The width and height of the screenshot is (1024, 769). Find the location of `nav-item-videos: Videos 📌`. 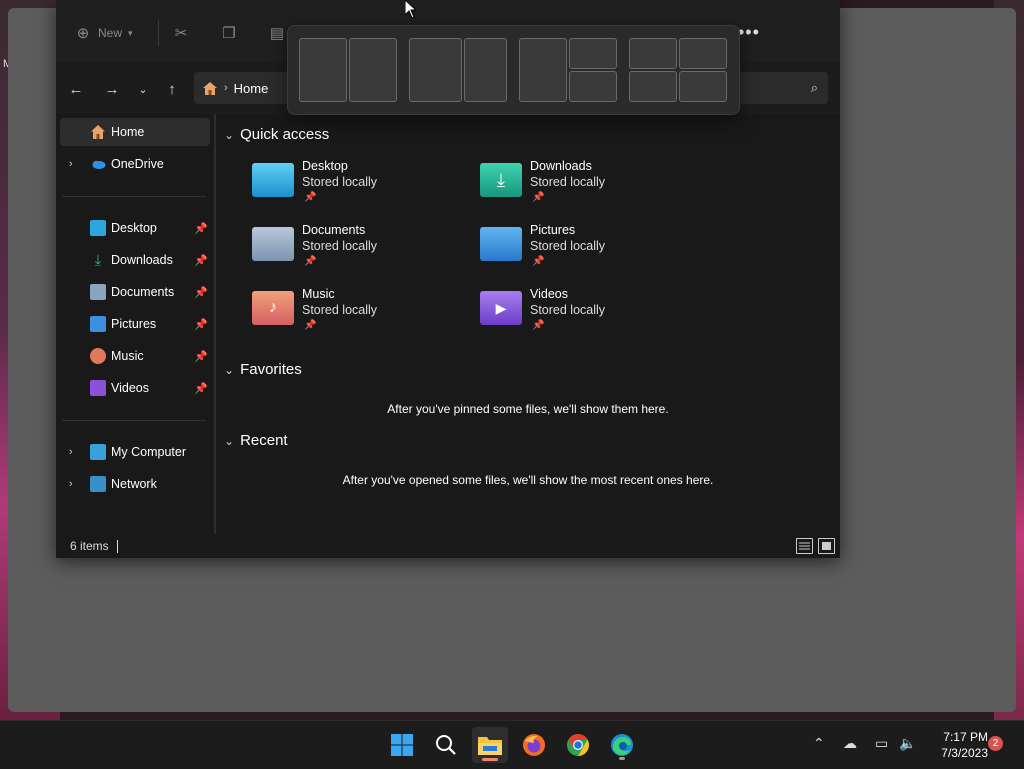

nav-item-videos: Videos 📌 is located at coordinates (135, 388).